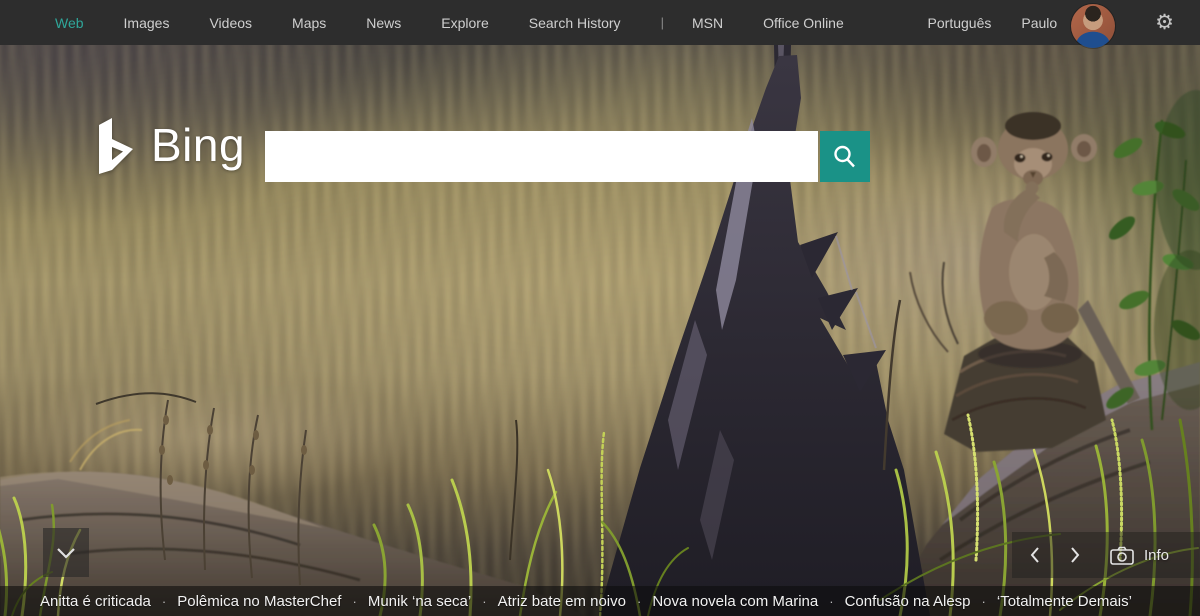 The width and height of the screenshot is (1200, 616). Describe the element at coordinates (309, 23) in the screenshot. I see `nav-maps: Maps` at that location.